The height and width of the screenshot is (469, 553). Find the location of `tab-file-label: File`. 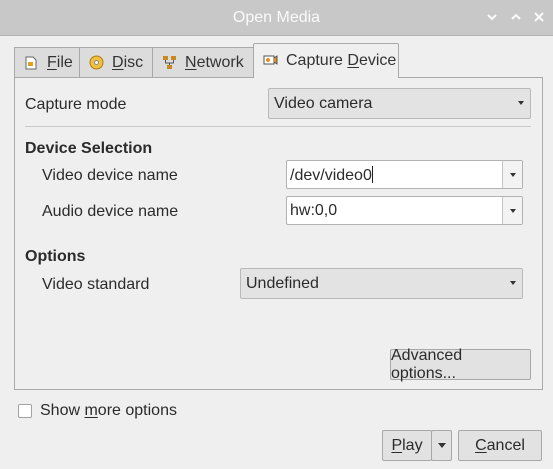

tab-file-label: File is located at coordinates (60, 62).